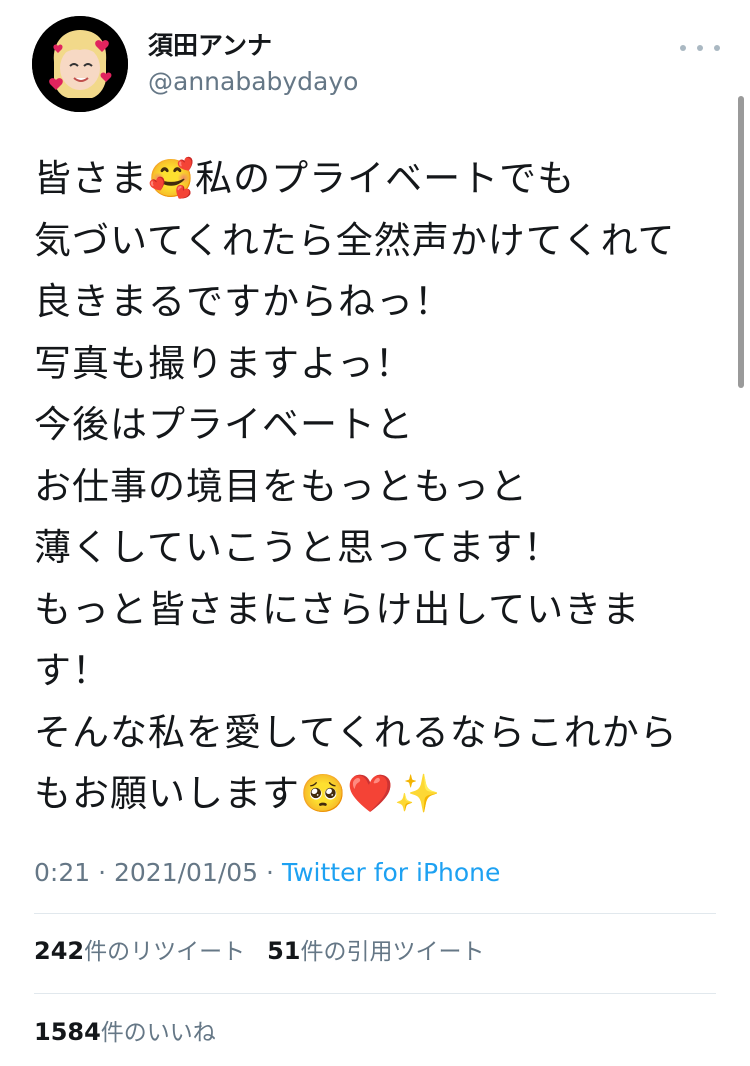  What do you see at coordinates (62, 872) in the screenshot?
I see `tweet-time: 0:21` at bounding box center [62, 872].